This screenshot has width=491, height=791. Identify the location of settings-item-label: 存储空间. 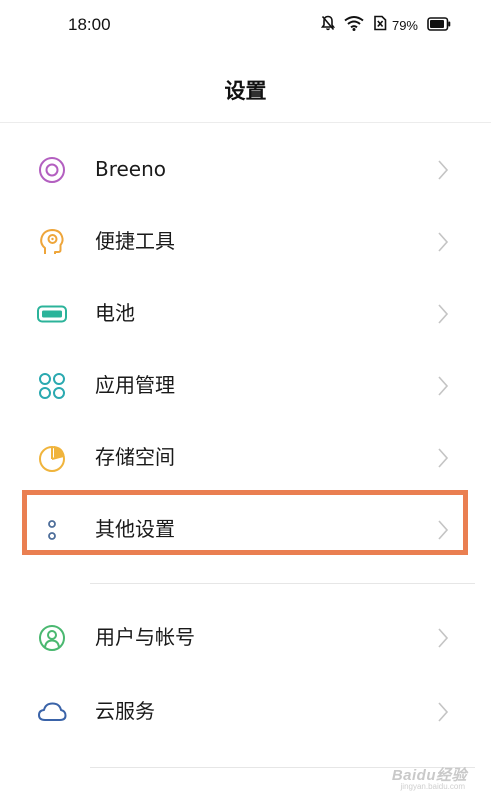
(135, 457).